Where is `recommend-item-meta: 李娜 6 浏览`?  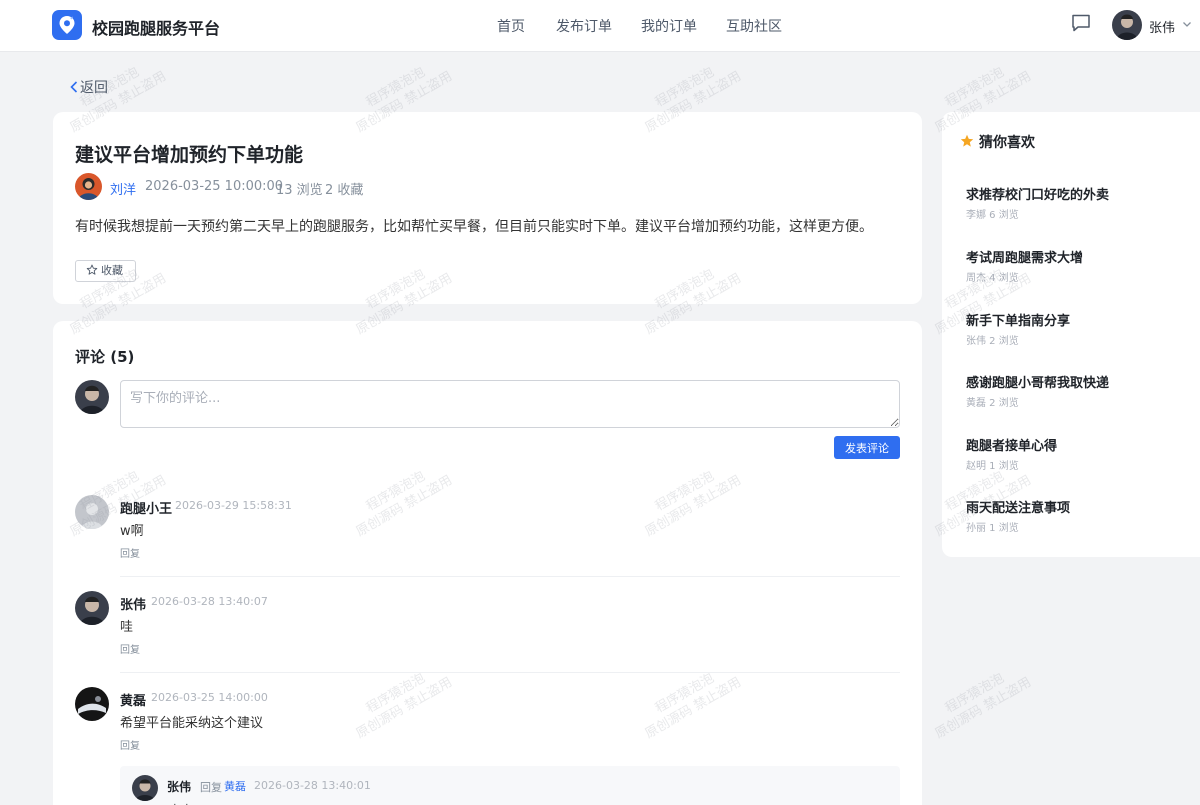 recommend-item-meta: 李娜 6 浏览 is located at coordinates (992, 215).